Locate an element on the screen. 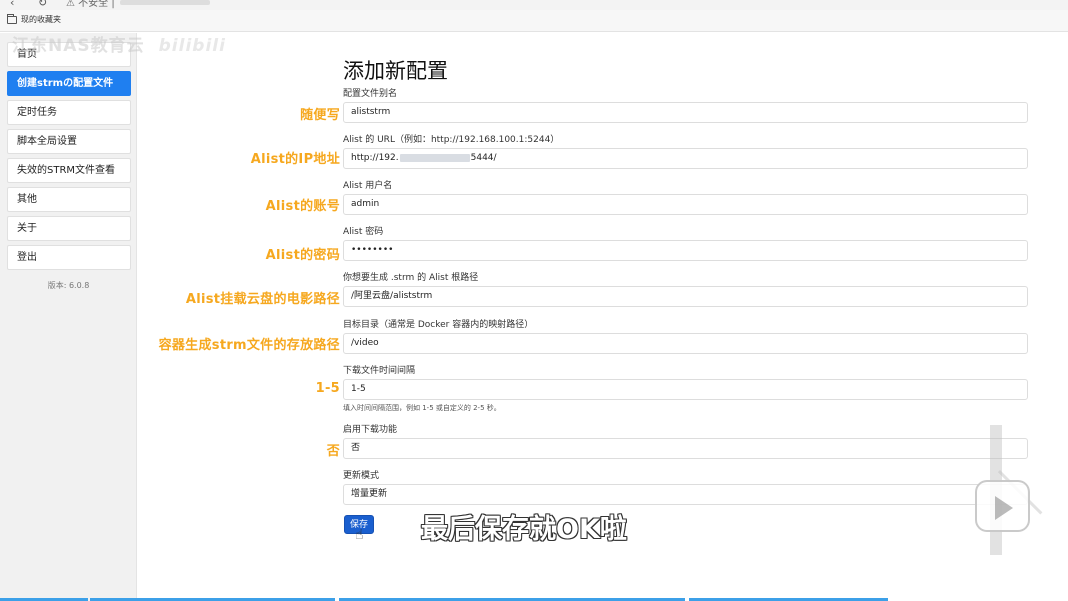 The height and width of the screenshot is (601, 1068). sidebar-item-logout: 登出 is located at coordinates (69, 257).